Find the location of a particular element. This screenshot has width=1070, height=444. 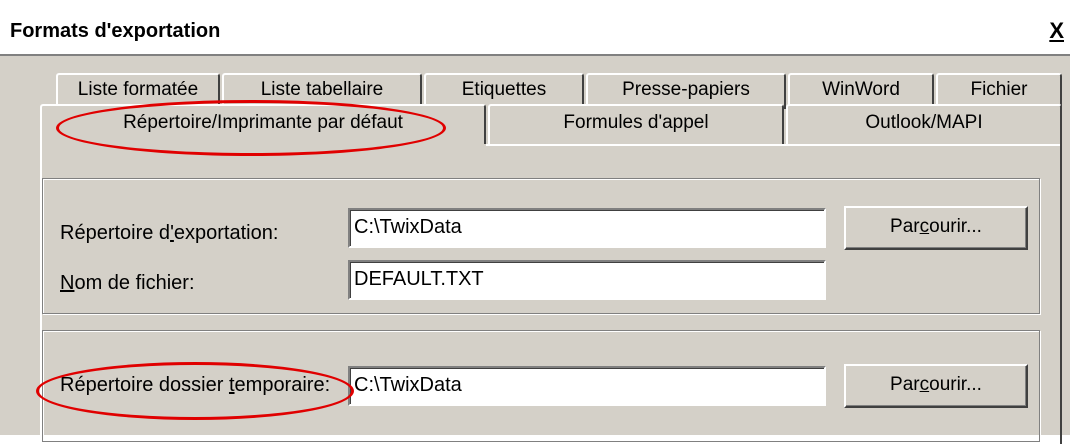

tab-label: Etiquettes is located at coordinates (504, 89).